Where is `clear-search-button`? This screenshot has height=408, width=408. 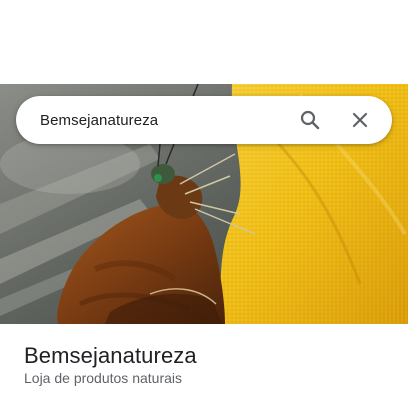
clear-search-button is located at coordinates (360, 120).